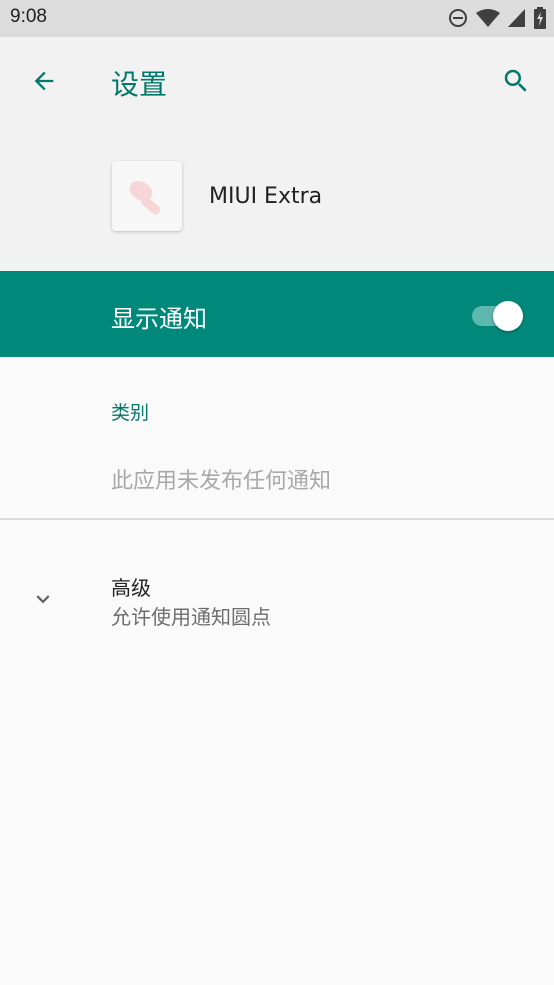 This screenshot has height=985, width=554. What do you see at coordinates (277, 314) in the screenshot?
I see `show-notifications-switch-row: 显示通知` at bounding box center [277, 314].